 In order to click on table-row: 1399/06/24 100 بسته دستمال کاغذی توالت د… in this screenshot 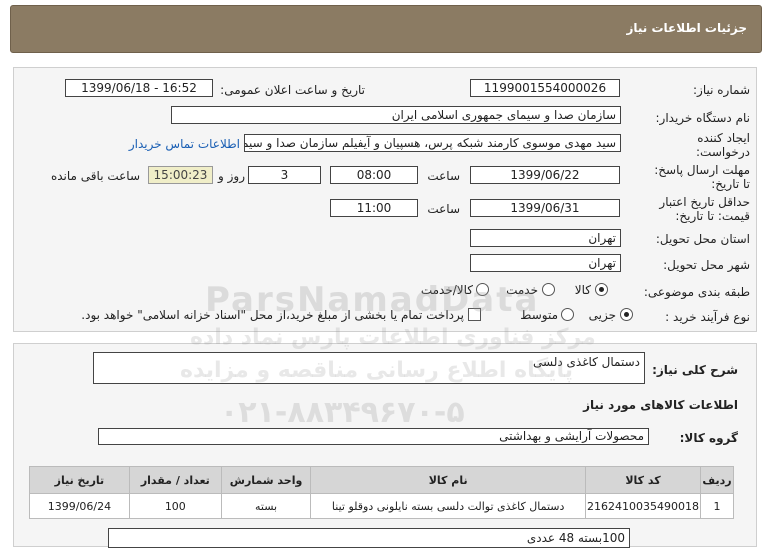, I will do `click(381, 506)`.